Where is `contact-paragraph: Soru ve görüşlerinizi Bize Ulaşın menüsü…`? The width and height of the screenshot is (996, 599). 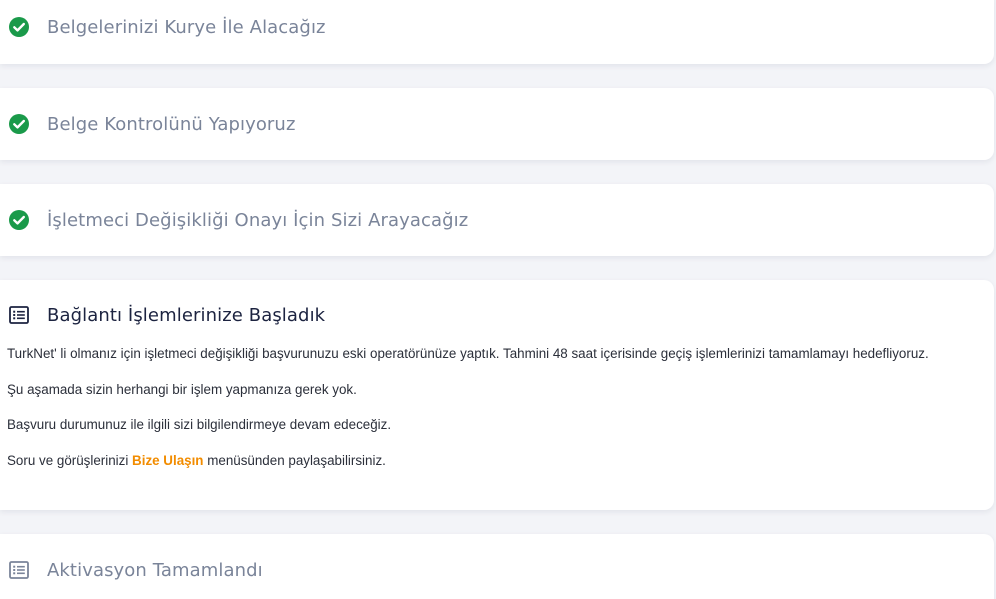 contact-paragraph: Soru ve görüşlerinizi Bize Ulaşın menüsü… is located at coordinates (492, 460).